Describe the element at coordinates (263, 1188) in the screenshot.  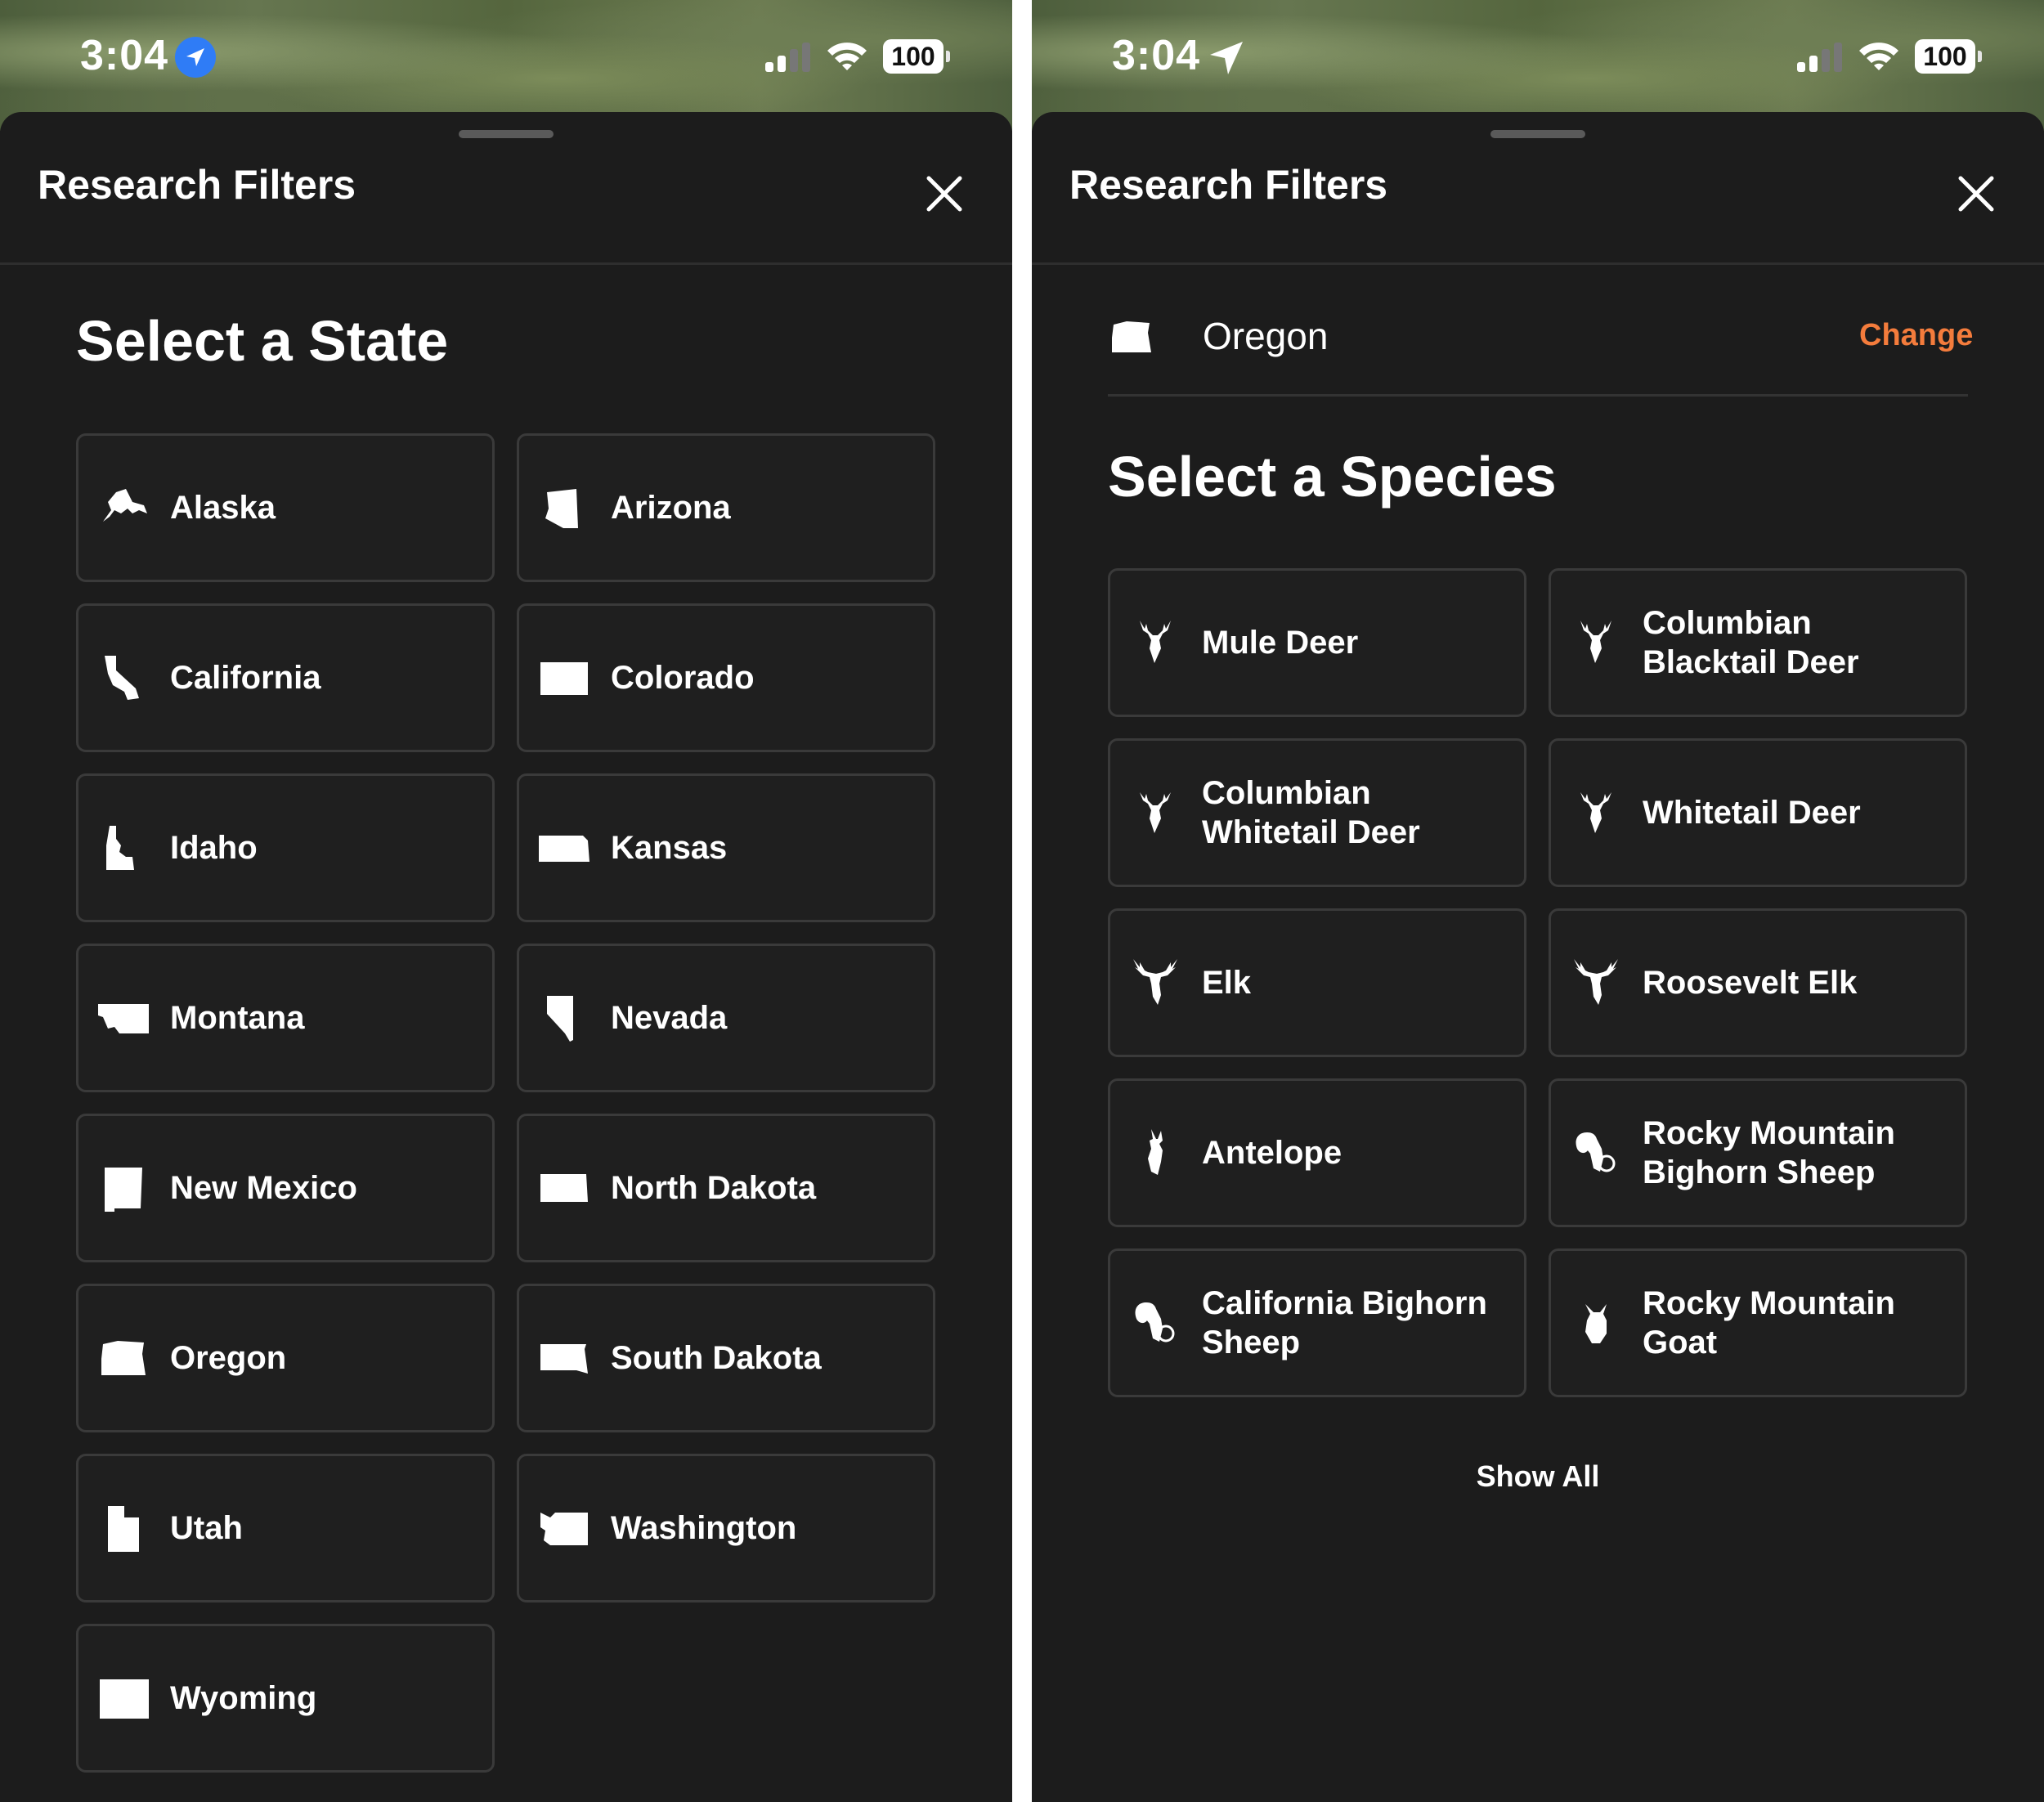
I see `state-label: New Mexico` at that location.